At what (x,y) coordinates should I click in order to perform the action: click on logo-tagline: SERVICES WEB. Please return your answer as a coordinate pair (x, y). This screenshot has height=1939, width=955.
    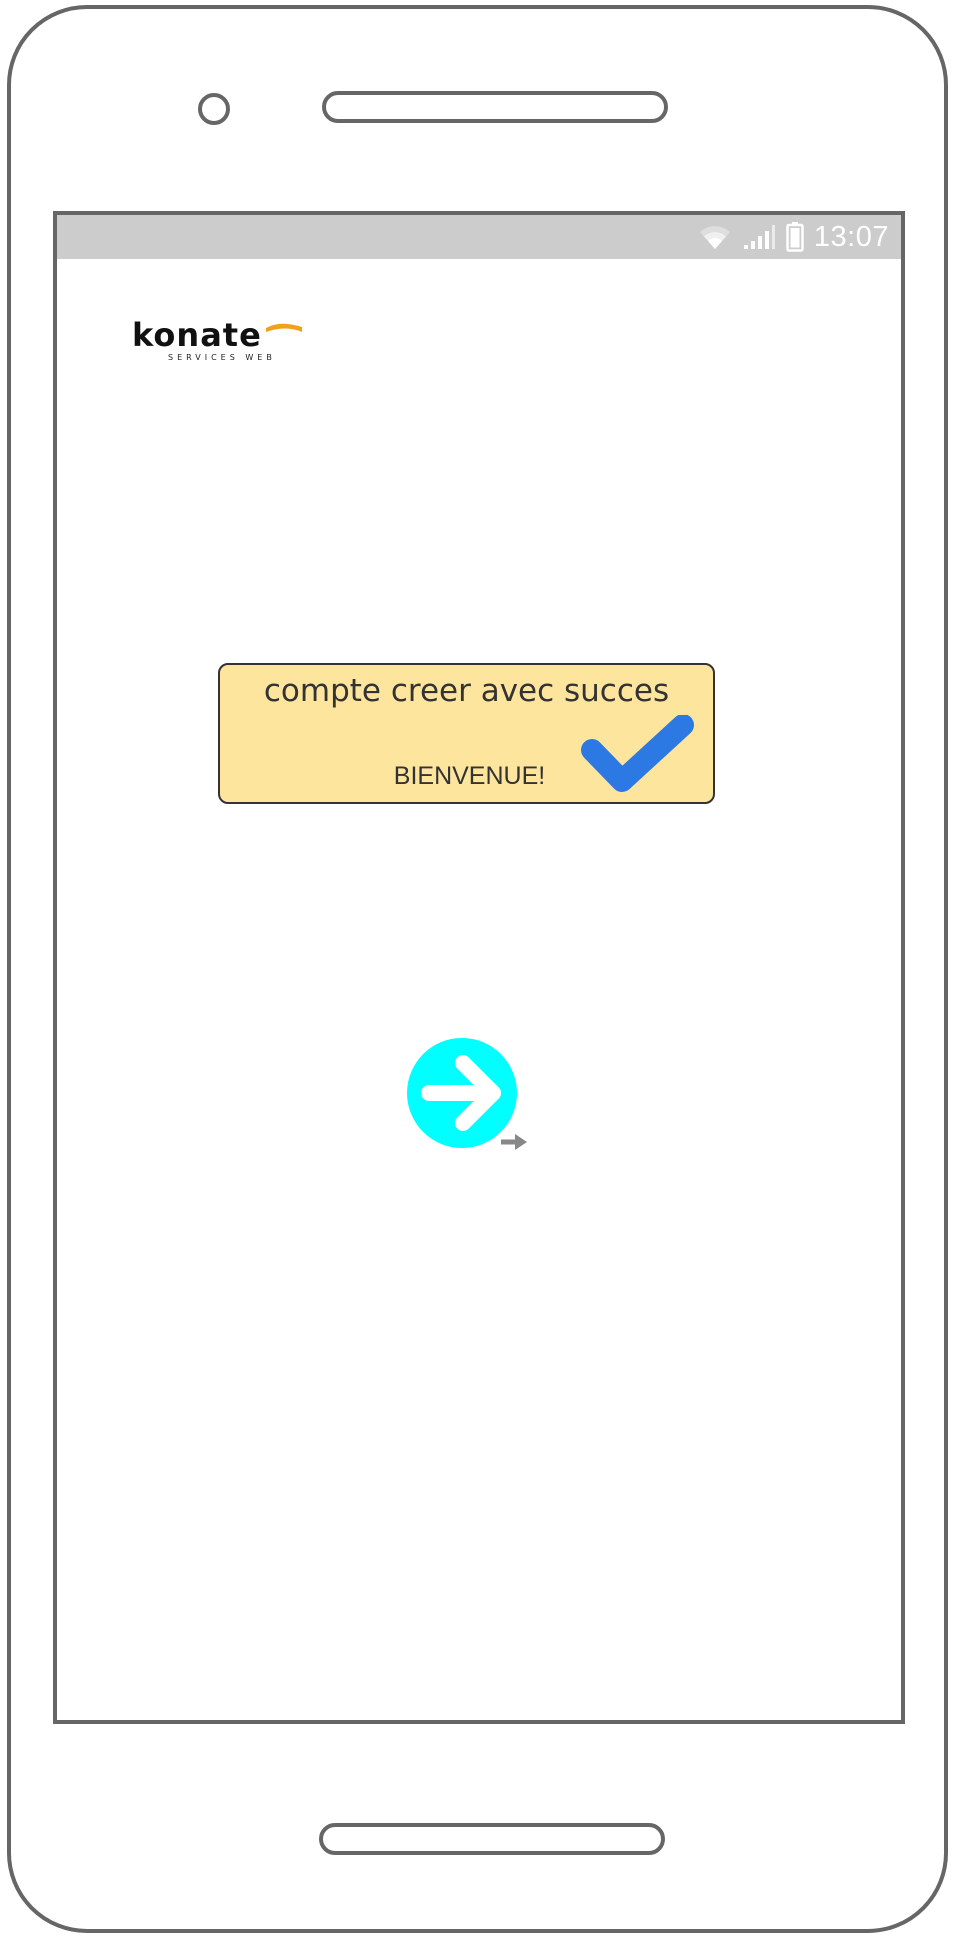
    Looking at the image, I should click on (222, 357).